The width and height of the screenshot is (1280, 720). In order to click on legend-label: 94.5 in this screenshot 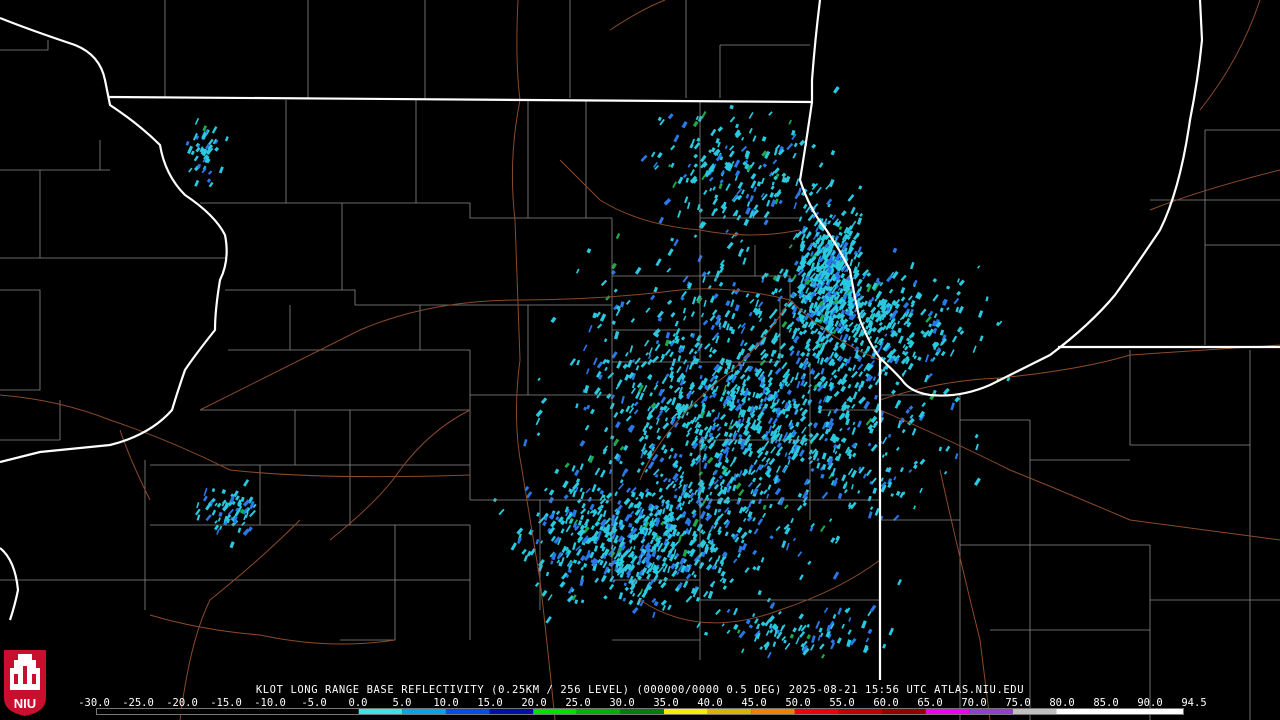, I will do `click(1194, 703)`.